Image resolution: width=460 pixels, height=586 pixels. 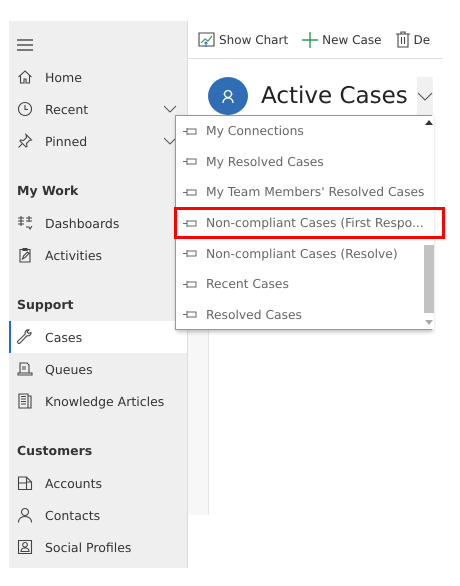 I want to click on scrollbar, so click(x=429, y=222).